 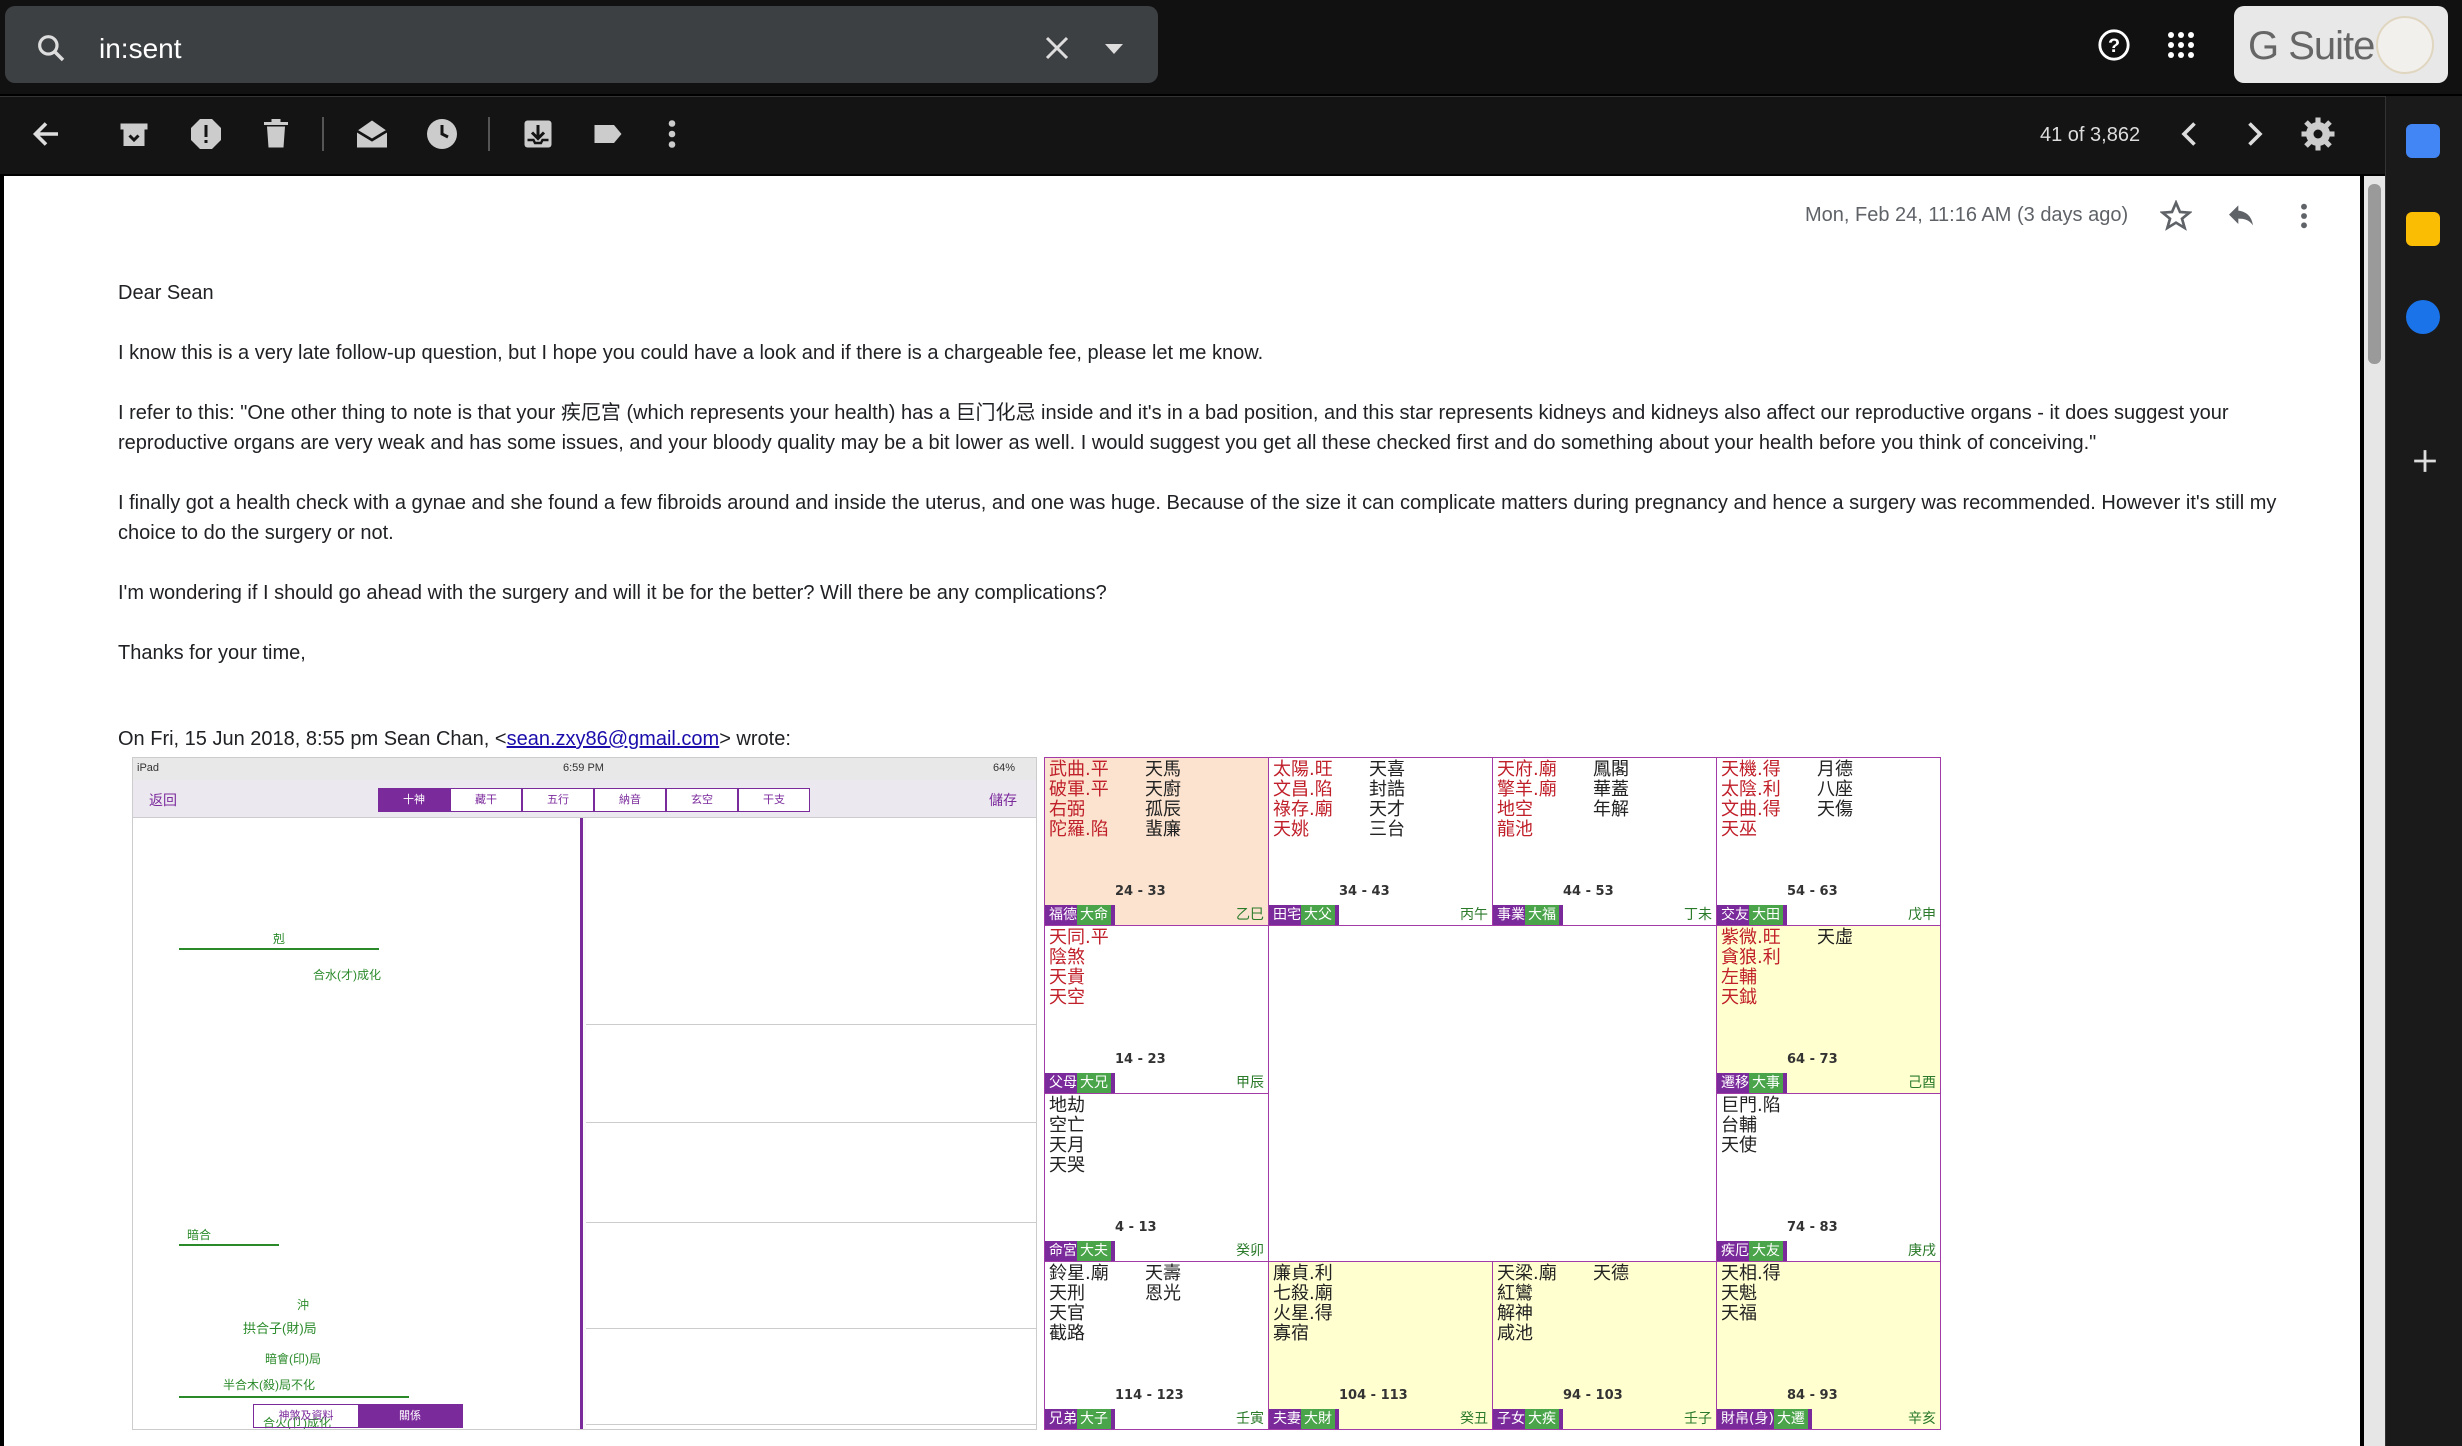 What do you see at coordinates (46, 134) in the screenshot?
I see `back-arrow-icon` at bounding box center [46, 134].